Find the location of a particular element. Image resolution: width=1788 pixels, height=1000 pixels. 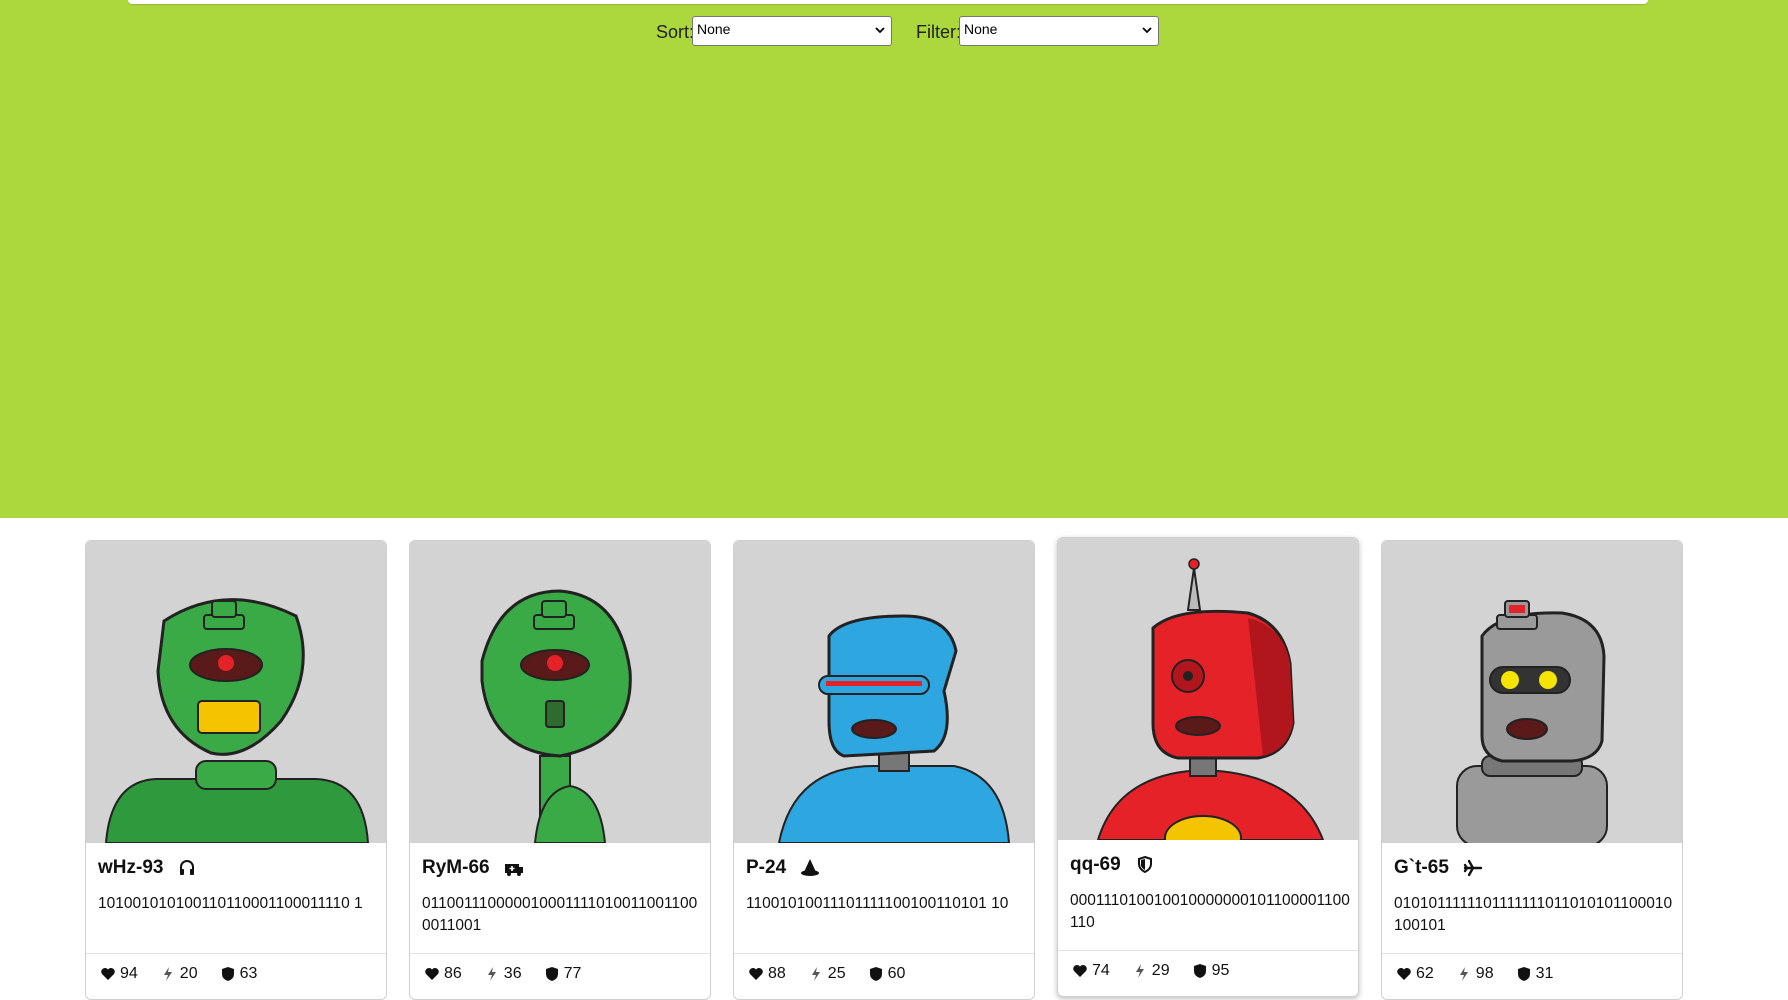

stat-defense: 60 is located at coordinates (887, 974).